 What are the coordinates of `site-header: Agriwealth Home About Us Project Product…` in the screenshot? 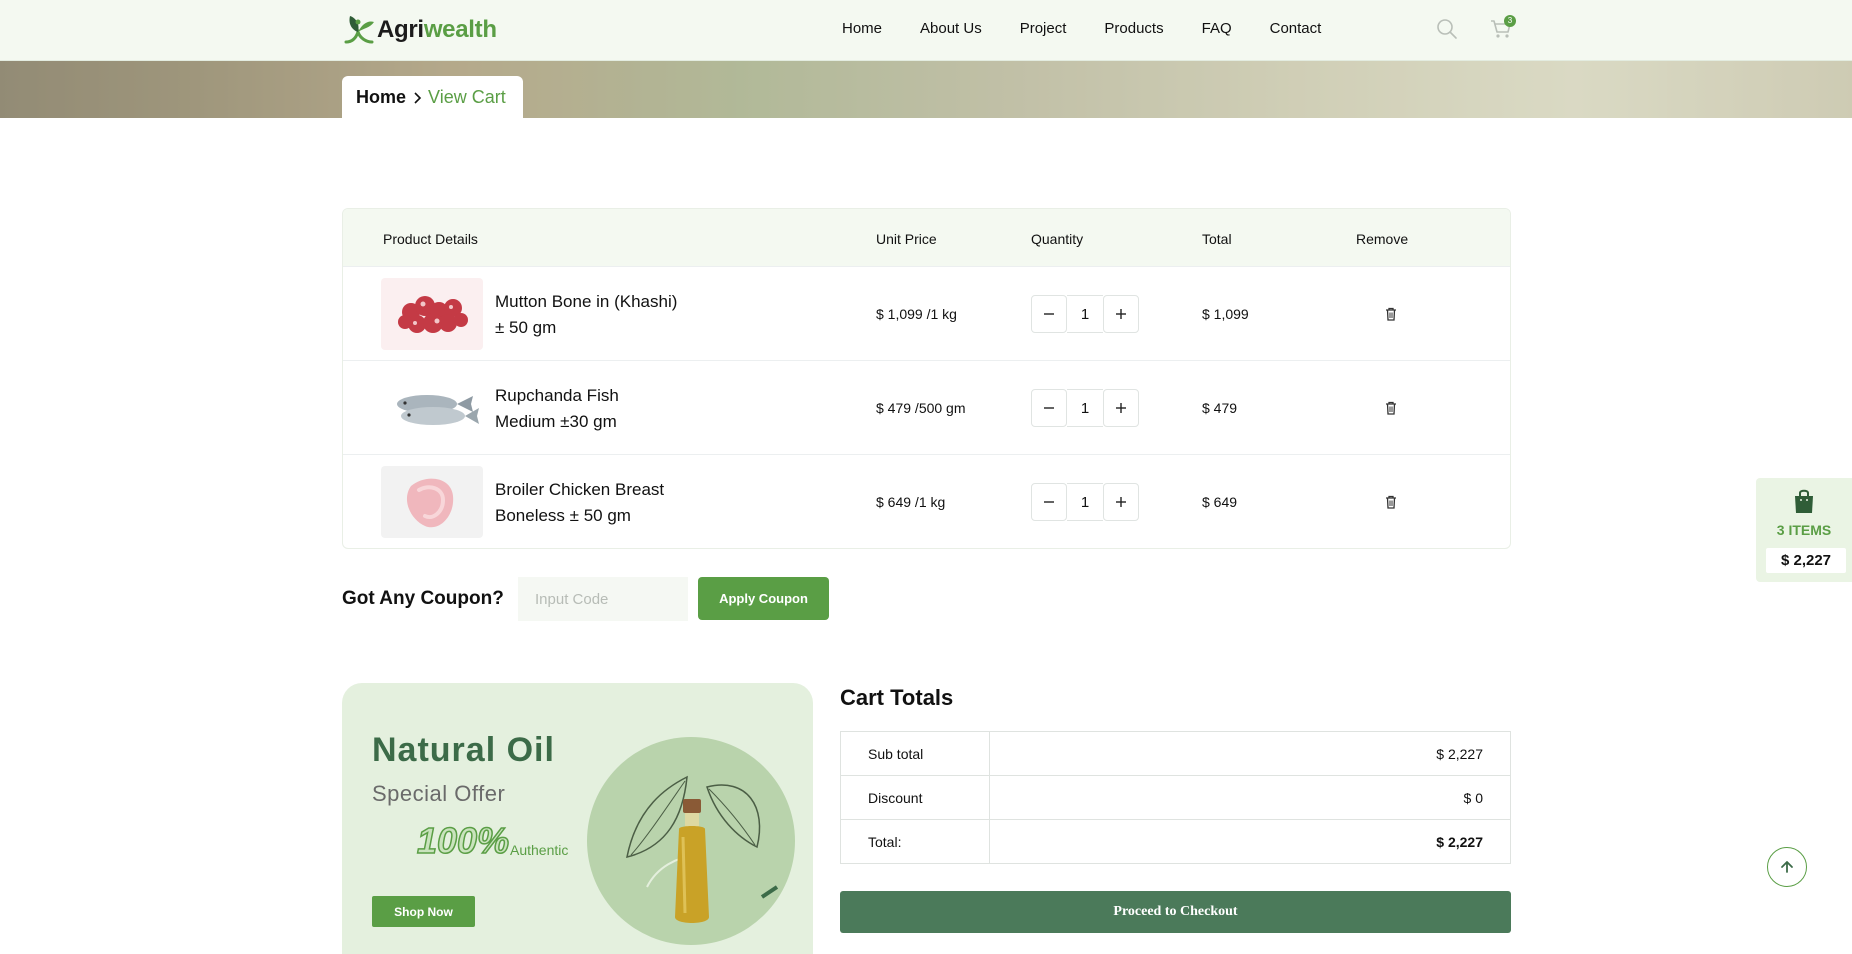 It's located at (926, 30).